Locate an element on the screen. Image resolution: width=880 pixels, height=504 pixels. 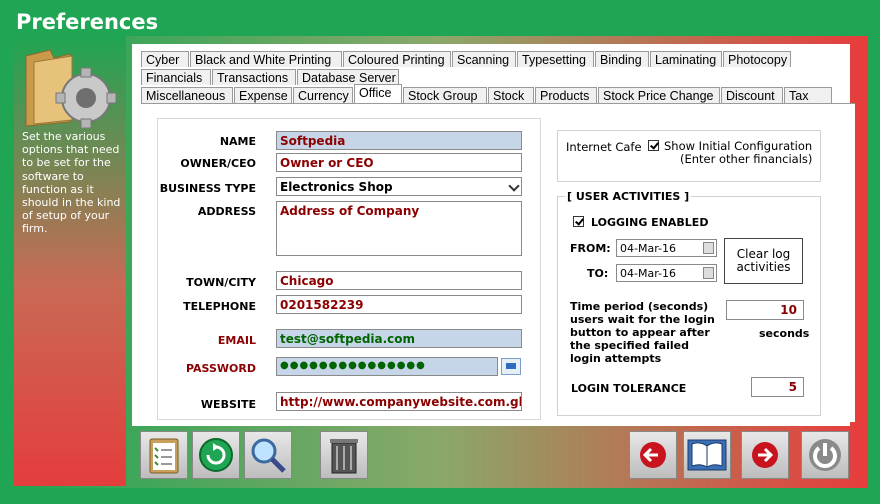
internet-cafe-label: Internet Cafe is located at coordinates (604, 147).